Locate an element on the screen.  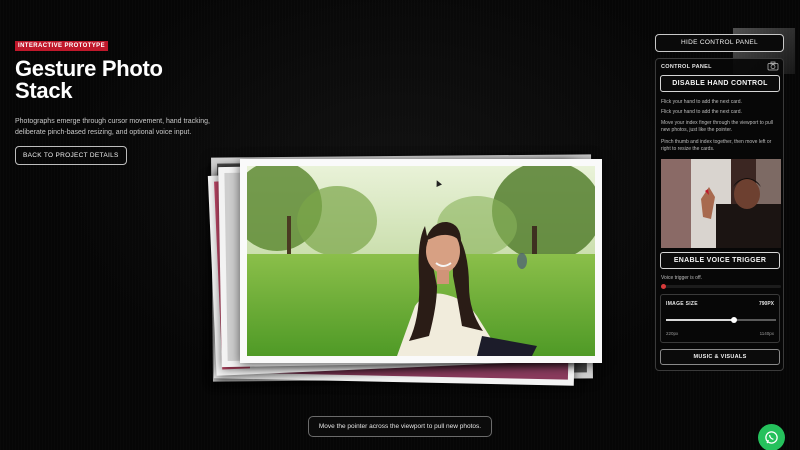
back-to-project-button: BACK TO PROJECT DETAILS is located at coordinates (71, 155).